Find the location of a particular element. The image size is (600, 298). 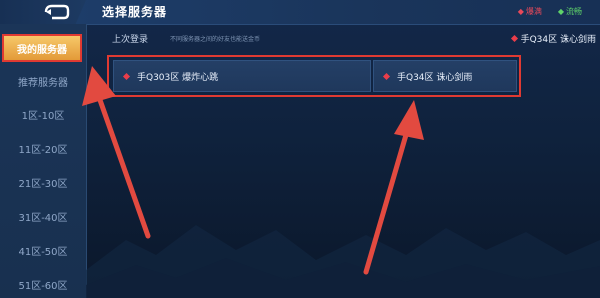

sidebar-item-label: 41区-50区 is located at coordinates (43, 252).